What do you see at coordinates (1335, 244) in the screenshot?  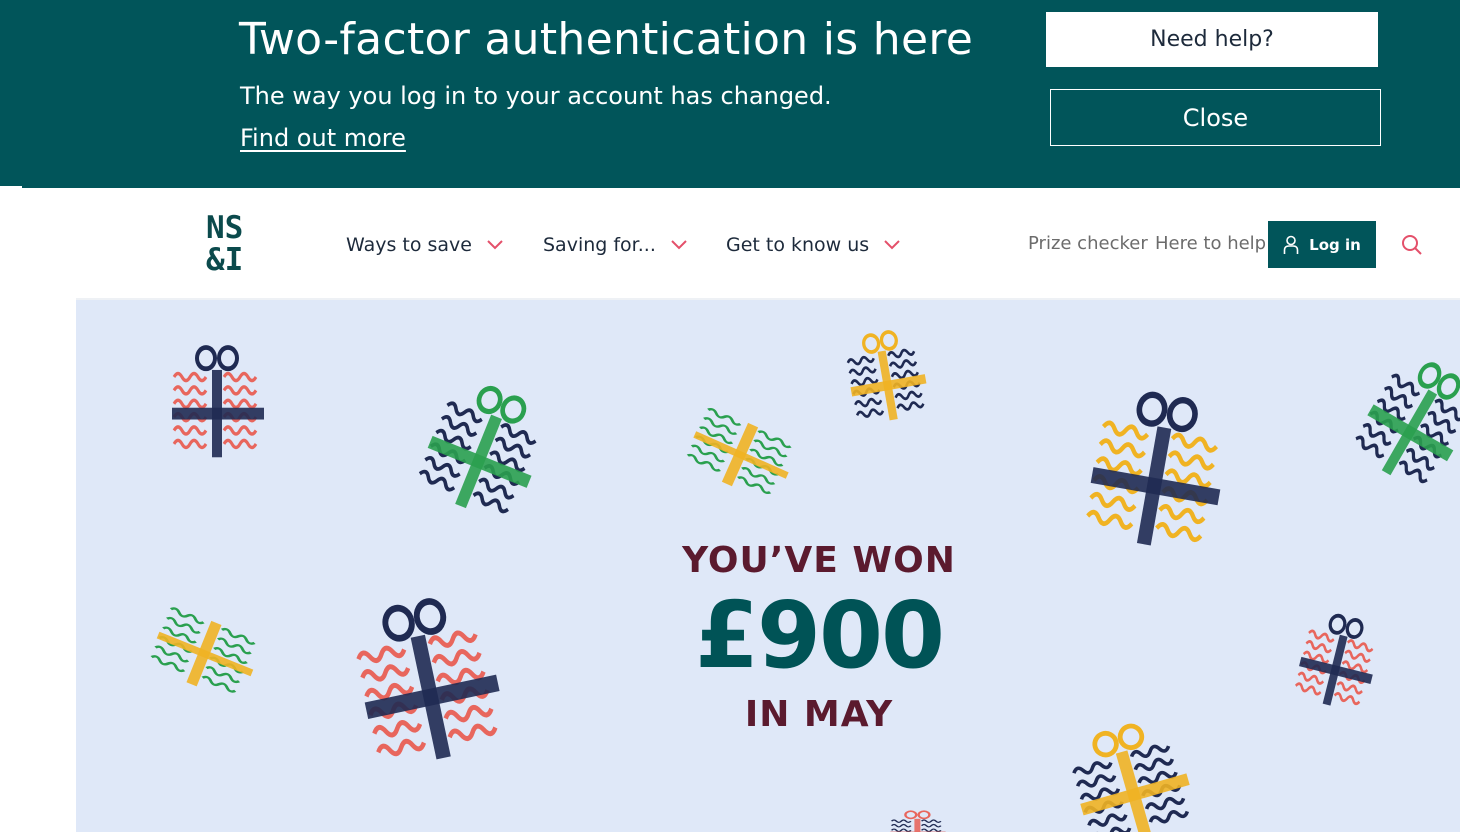 I see `log-in-label: Log in` at bounding box center [1335, 244].